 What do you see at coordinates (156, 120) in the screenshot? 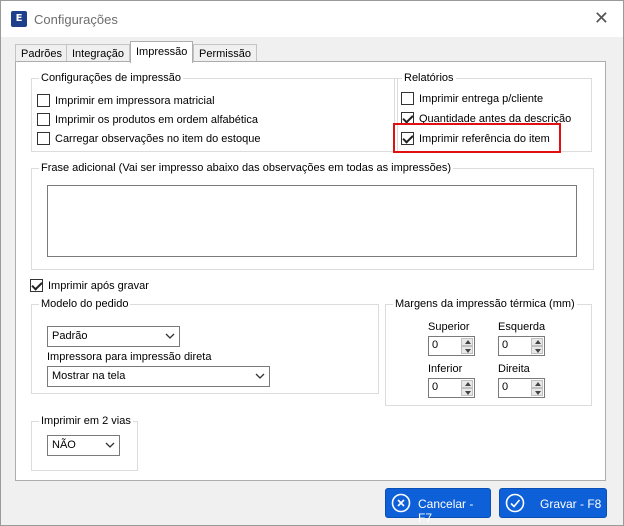
I see `checkbox-label: Imprimir os produtos em ordem alfabética` at bounding box center [156, 120].